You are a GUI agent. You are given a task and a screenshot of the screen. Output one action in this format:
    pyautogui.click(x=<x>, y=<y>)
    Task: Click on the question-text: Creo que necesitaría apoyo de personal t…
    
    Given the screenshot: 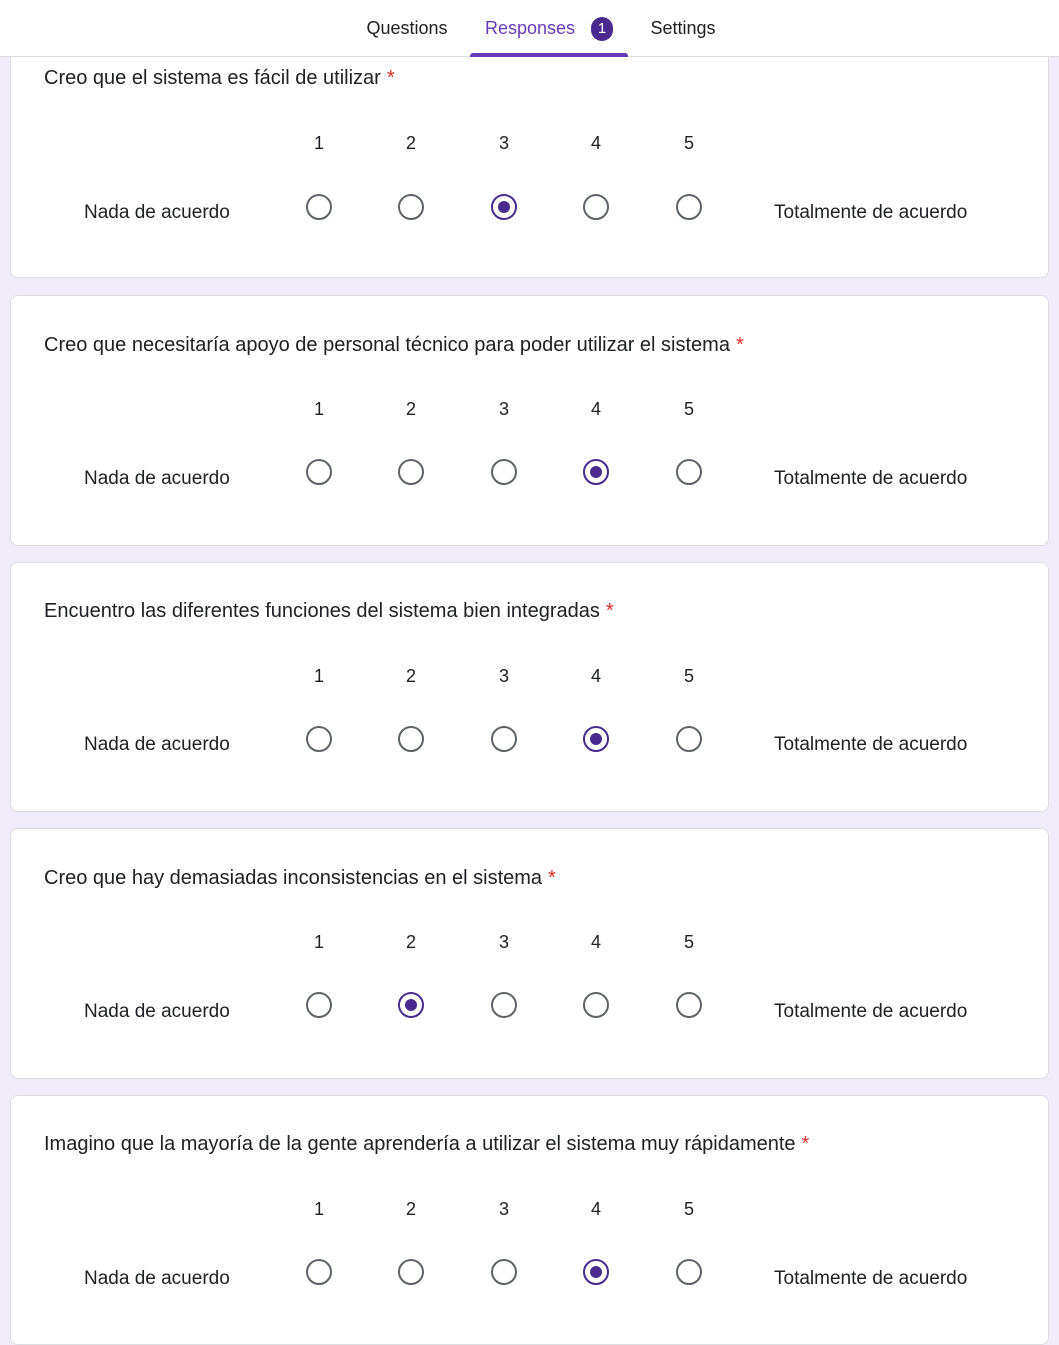 What is the action you would take?
    pyautogui.click(x=387, y=345)
    